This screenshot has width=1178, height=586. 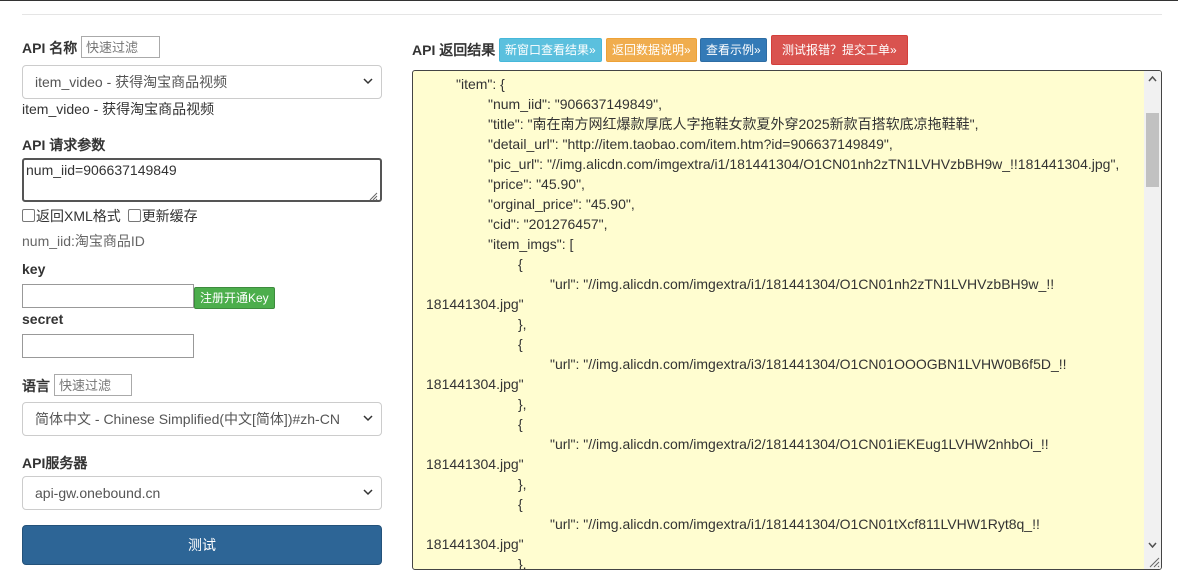 What do you see at coordinates (651, 50) in the screenshot?
I see `data-description-button: 返回数据说明»` at bounding box center [651, 50].